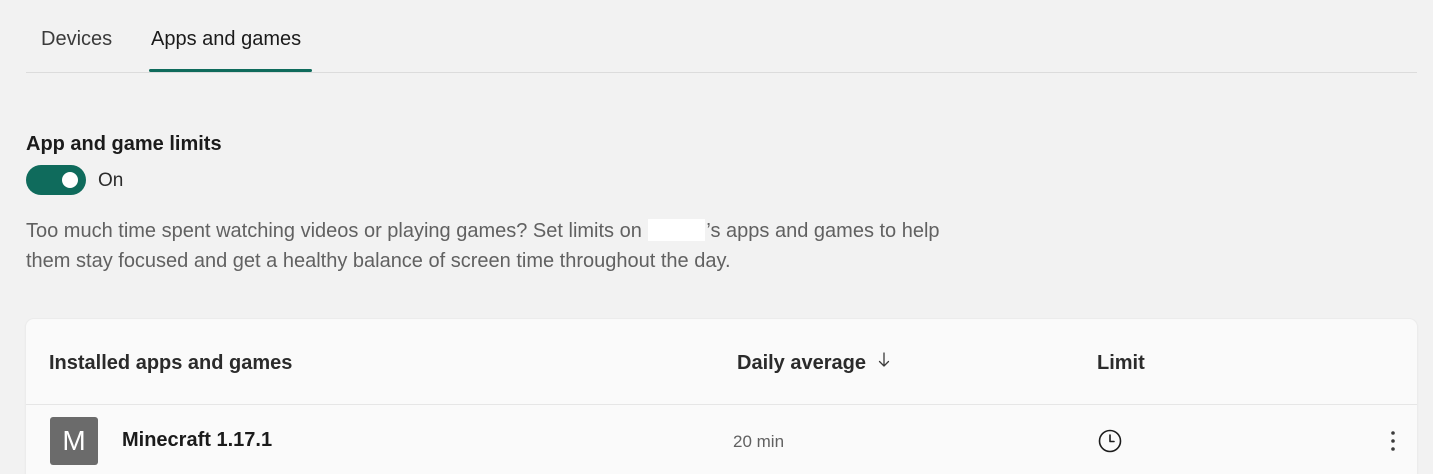 This screenshot has height=474, width=1433. What do you see at coordinates (197, 440) in the screenshot?
I see `app-name: Minecraft 1.17.1` at bounding box center [197, 440].